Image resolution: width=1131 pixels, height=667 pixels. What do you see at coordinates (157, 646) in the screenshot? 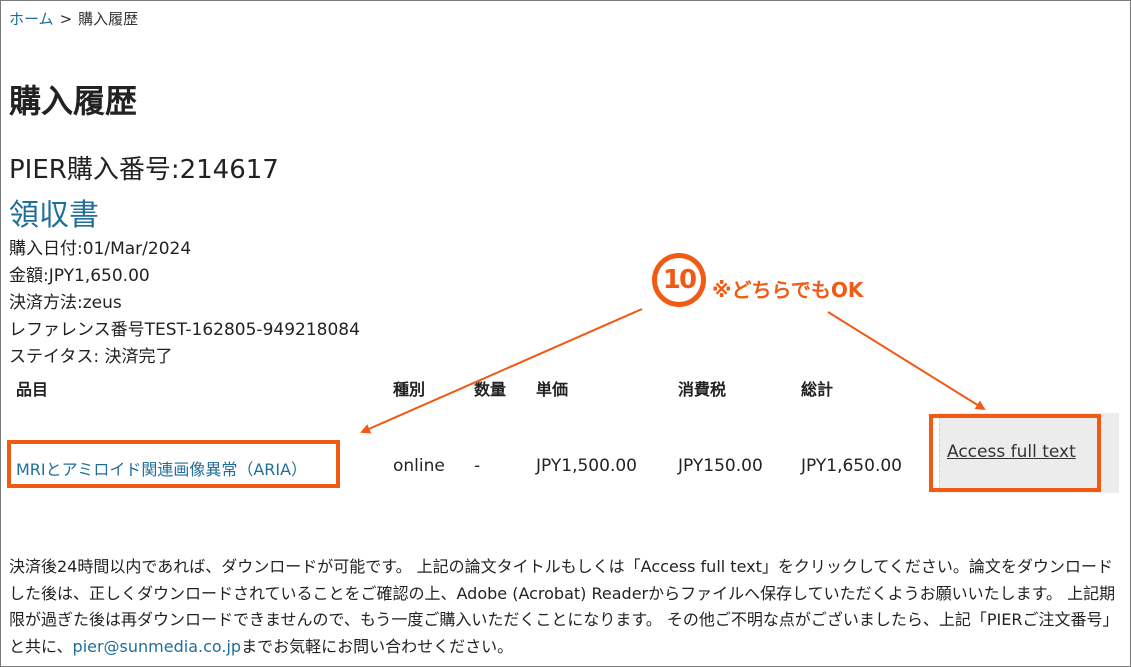
I see `support-email-link: pier@sunmedia.co.jp` at bounding box center [157, 646].